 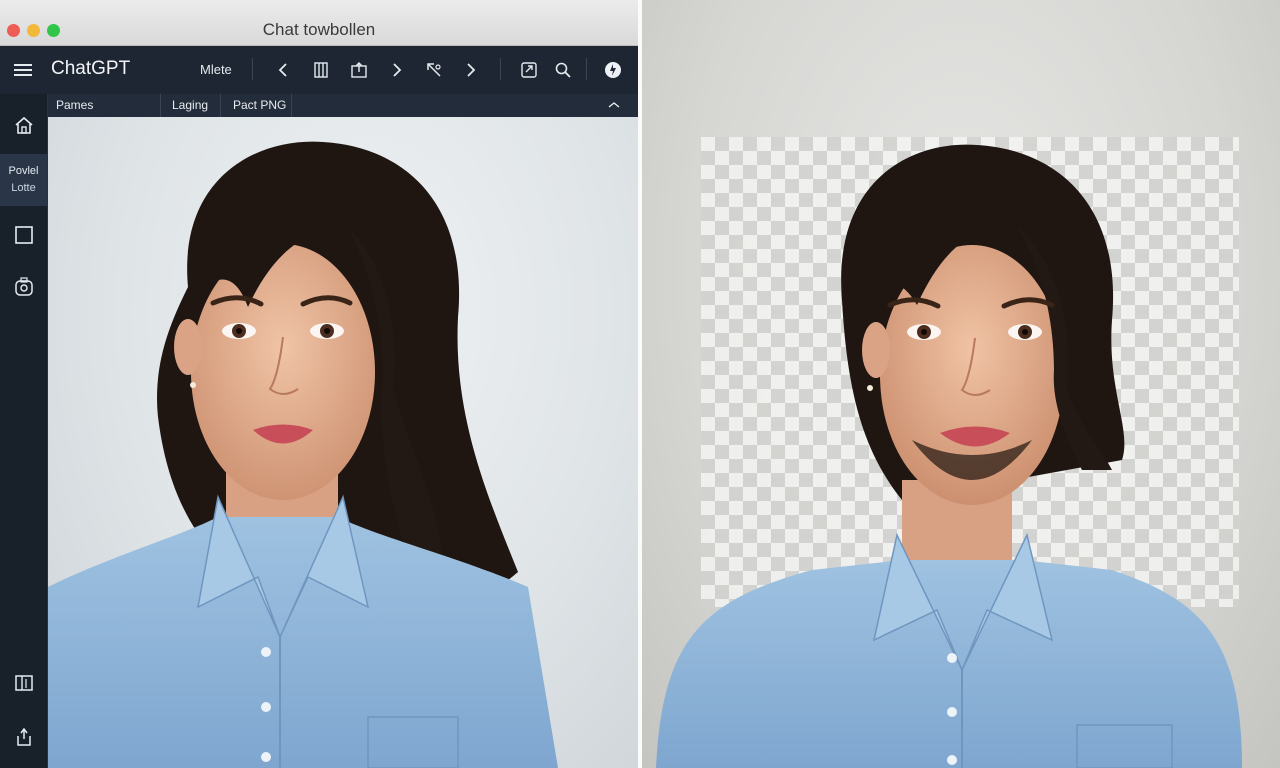 I want to click on tab-bar: Pames Laging Pact PNG, so click(x=343, y=106).